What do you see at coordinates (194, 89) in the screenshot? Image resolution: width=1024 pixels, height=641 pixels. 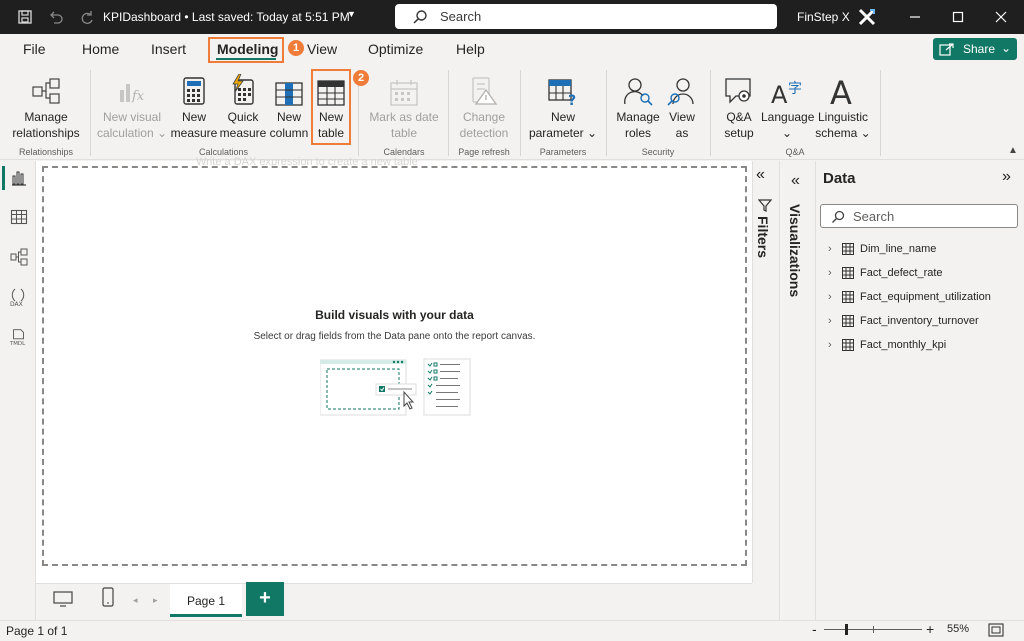 I see `new-measure-icon` at bounding box center [194, 89].